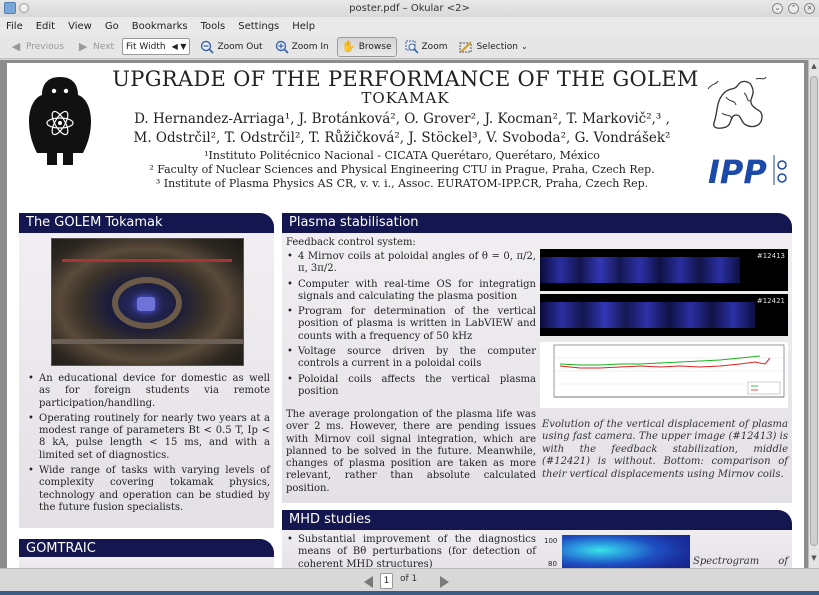 This screenshot has width=819, height=595. I want to click on window-title: poster.pdf – Okular <2>, so click(409, 8).